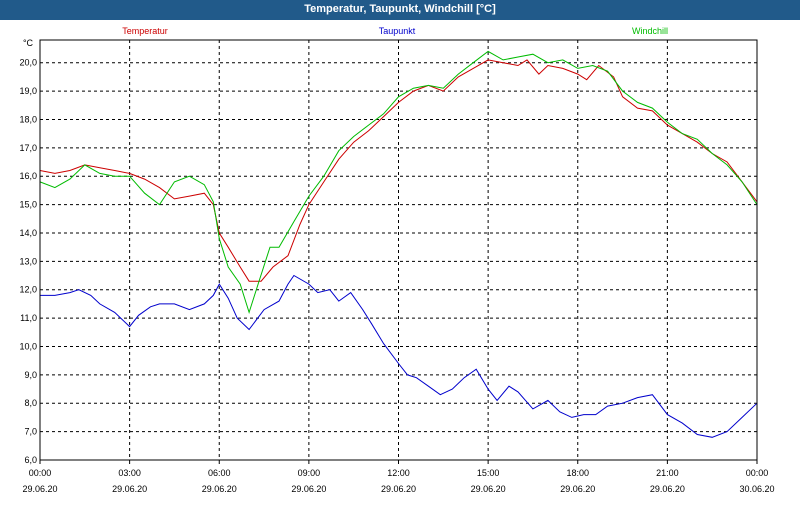  Describe the element at coordinates (650, 31) in the screenshot. I see `legend-label-windchill: Windchill` at that location.